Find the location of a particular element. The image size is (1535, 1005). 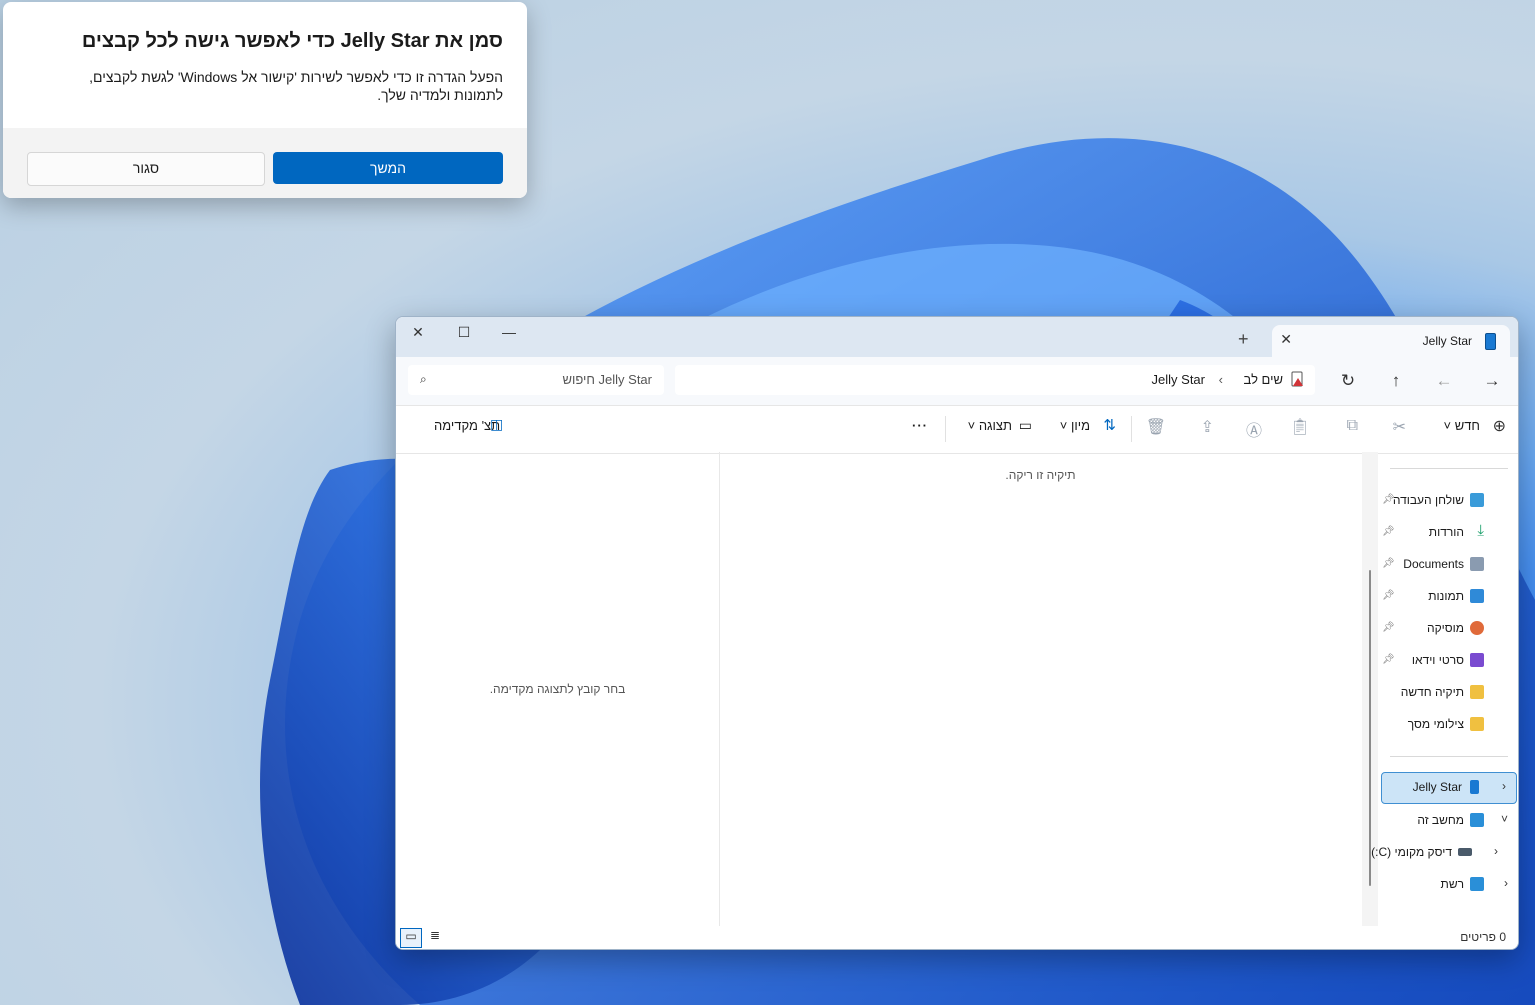

sort-button: מיון ˅ is located at coordinates (1075, 425).